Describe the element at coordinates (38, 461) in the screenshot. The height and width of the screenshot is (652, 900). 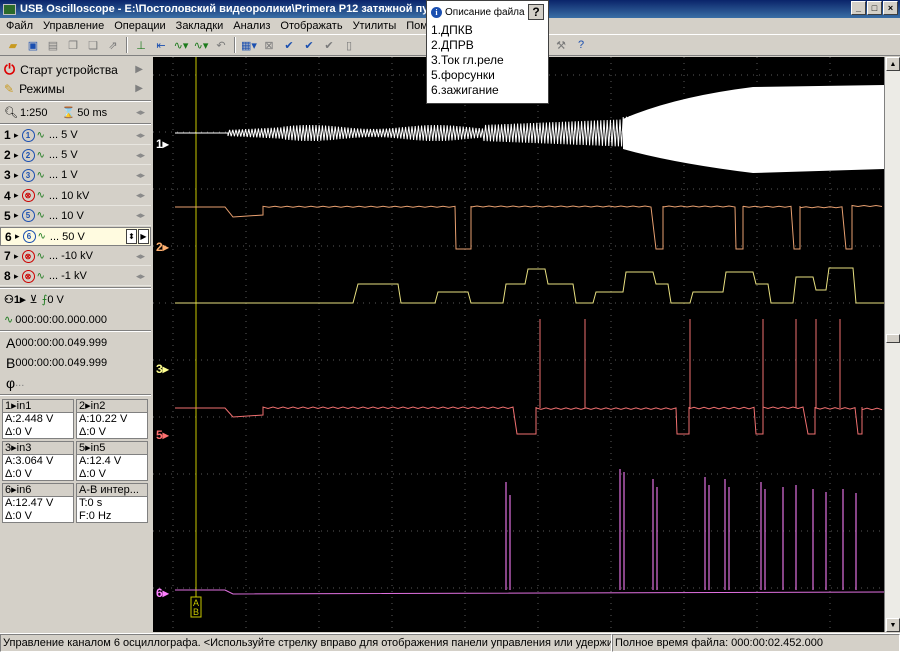
I see `measurement-box: 3▸in3 A:3.064 V Δ:0 V` at that location.